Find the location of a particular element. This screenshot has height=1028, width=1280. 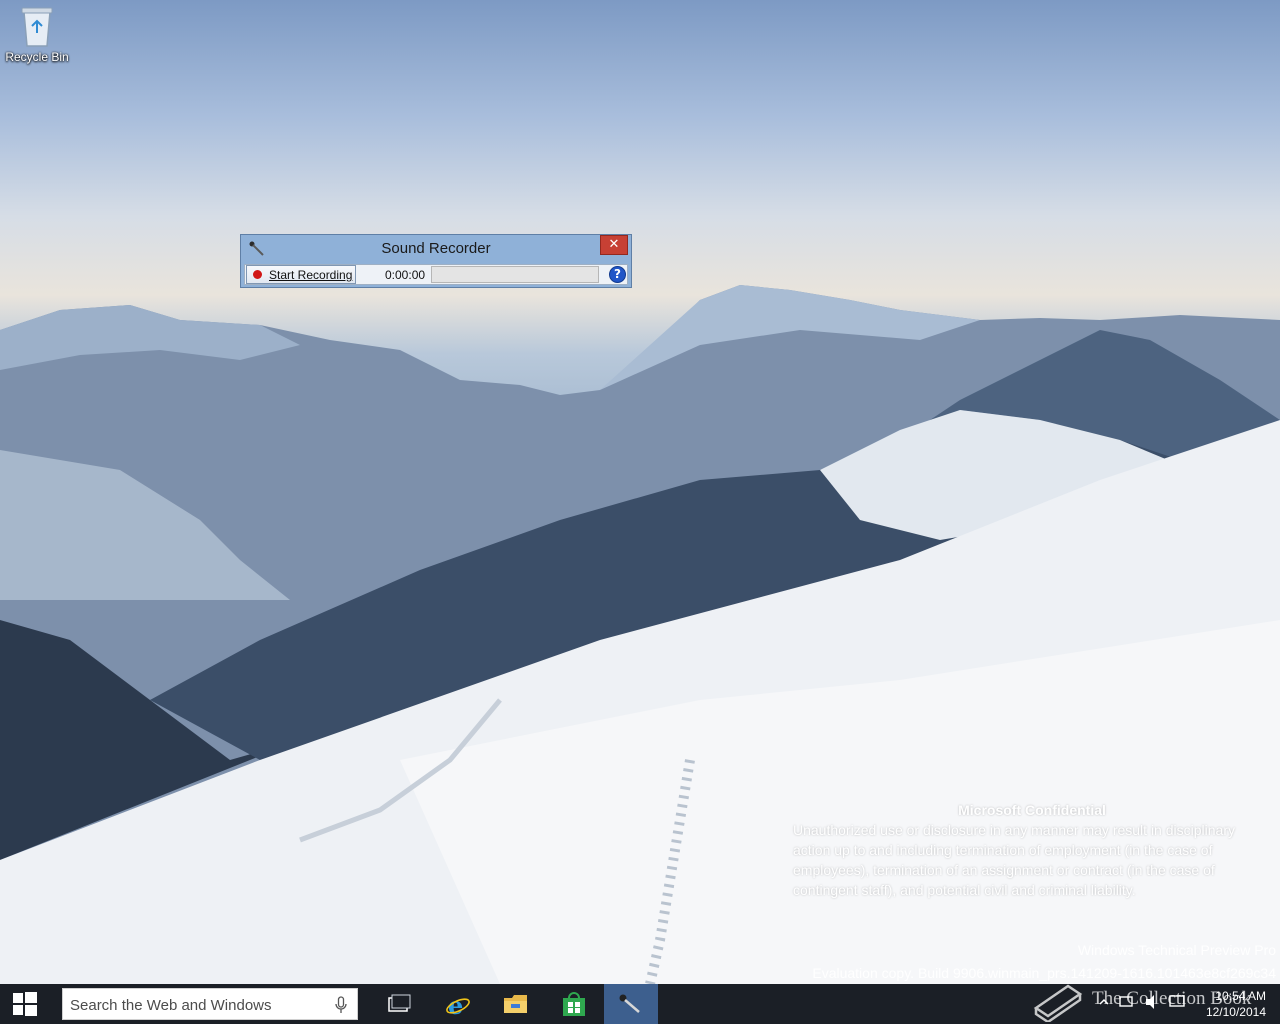

task-view-icon is located at coordinates (399, 1003).